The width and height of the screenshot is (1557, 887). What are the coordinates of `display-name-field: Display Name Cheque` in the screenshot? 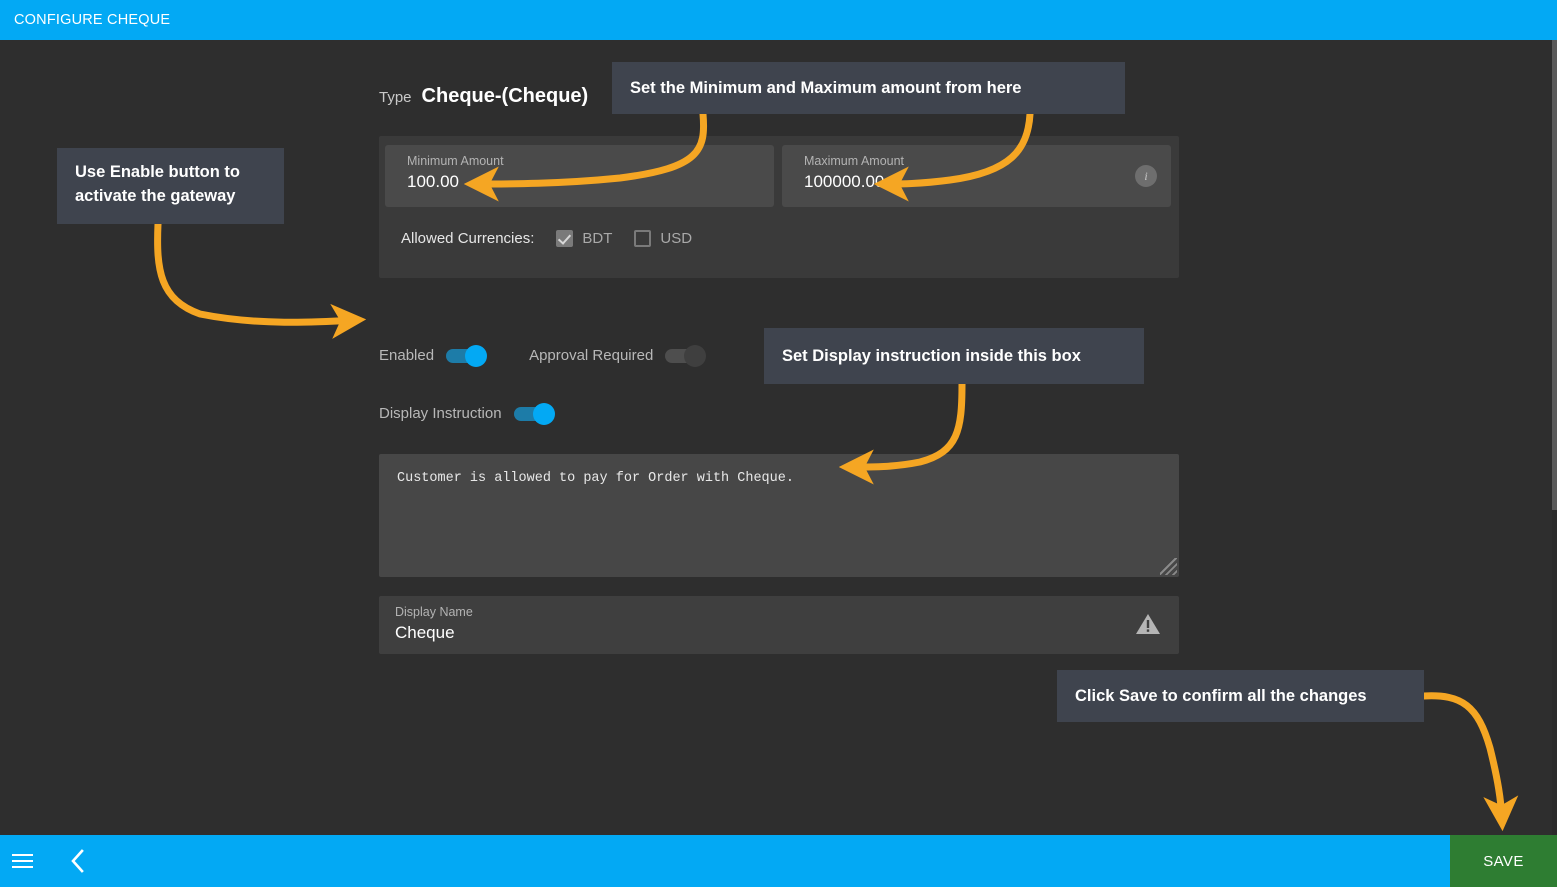 It's located at (779, 625).